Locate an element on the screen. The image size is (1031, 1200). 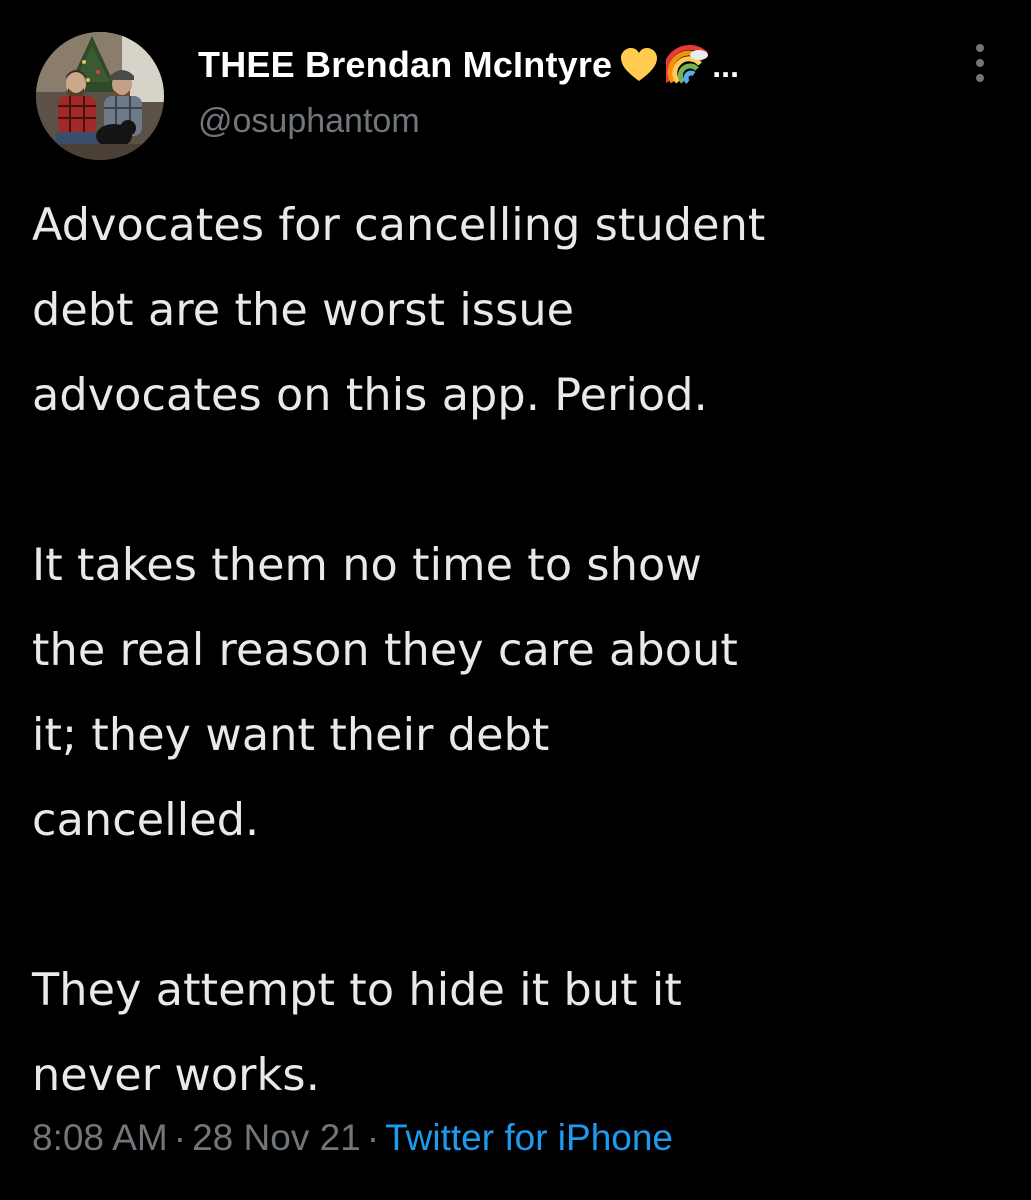
tweet-line: advocates on this app. Period. is located at coordinates (370, 395).